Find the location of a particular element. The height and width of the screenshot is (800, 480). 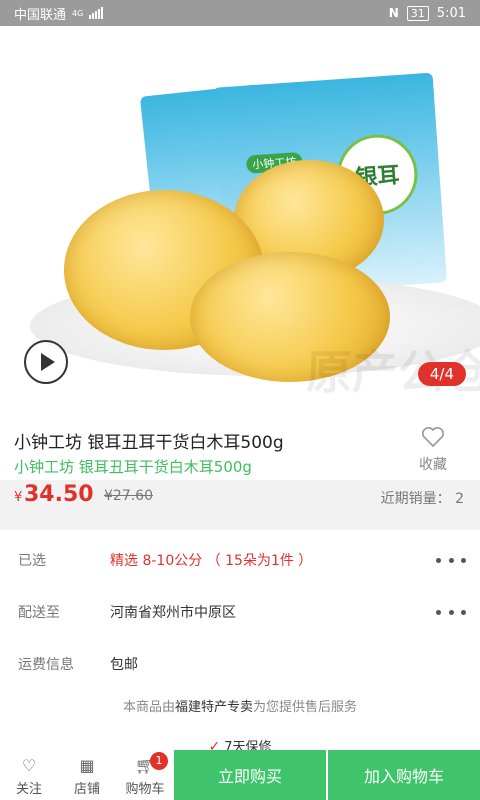

shipping-row: 运费信息 包邮 is located at coordinates (240, 660).